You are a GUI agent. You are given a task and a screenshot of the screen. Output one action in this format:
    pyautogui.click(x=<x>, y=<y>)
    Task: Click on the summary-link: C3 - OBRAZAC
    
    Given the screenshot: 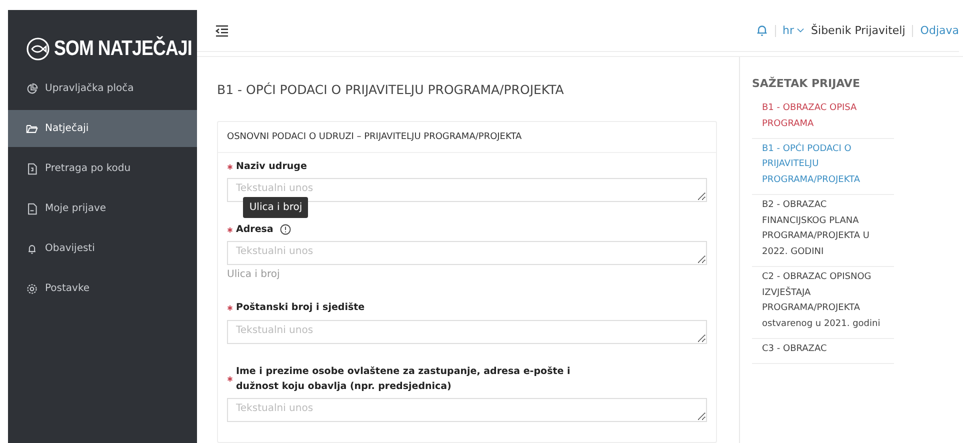 What is the action you would take?
    pyautogui.click(x=823, y=351)
    